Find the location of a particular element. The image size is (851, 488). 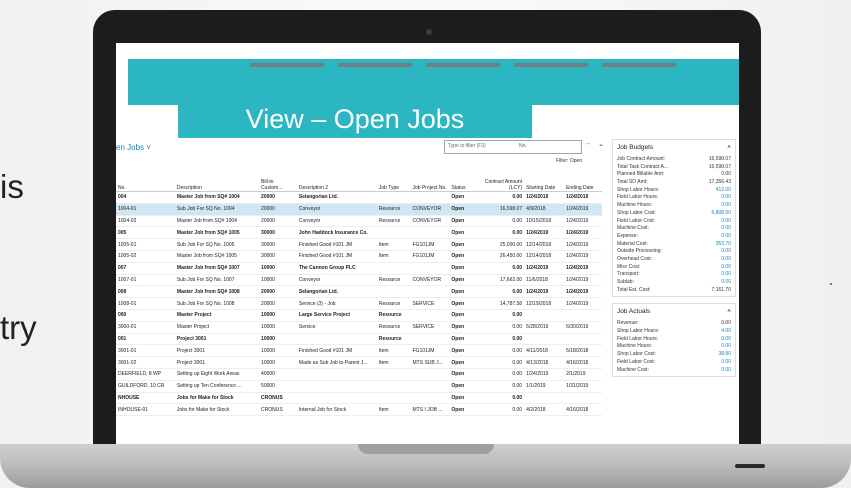

factbox-label: Field Labor Hours: is located at coordinates (638, 338).